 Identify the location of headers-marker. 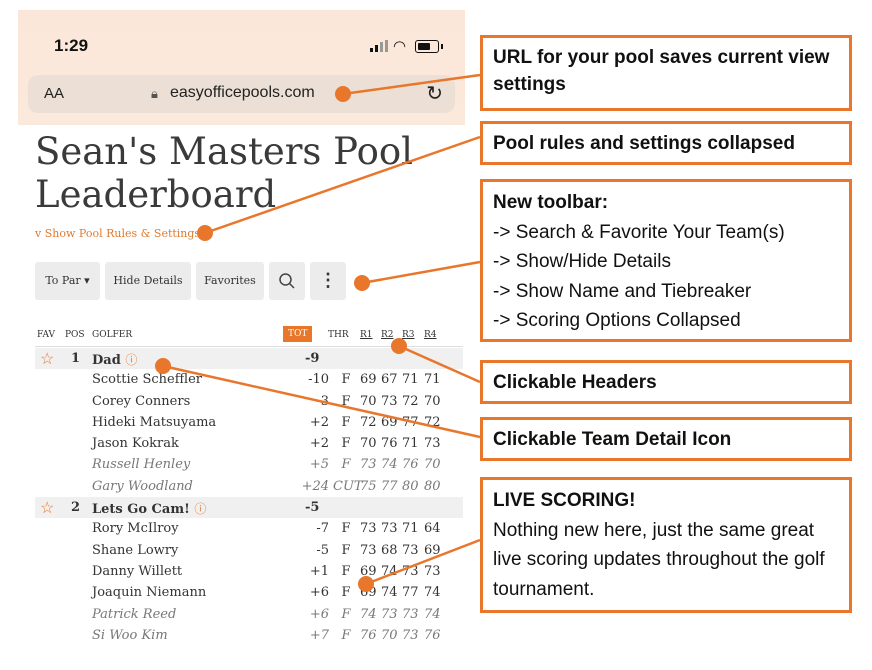
(399, 346).